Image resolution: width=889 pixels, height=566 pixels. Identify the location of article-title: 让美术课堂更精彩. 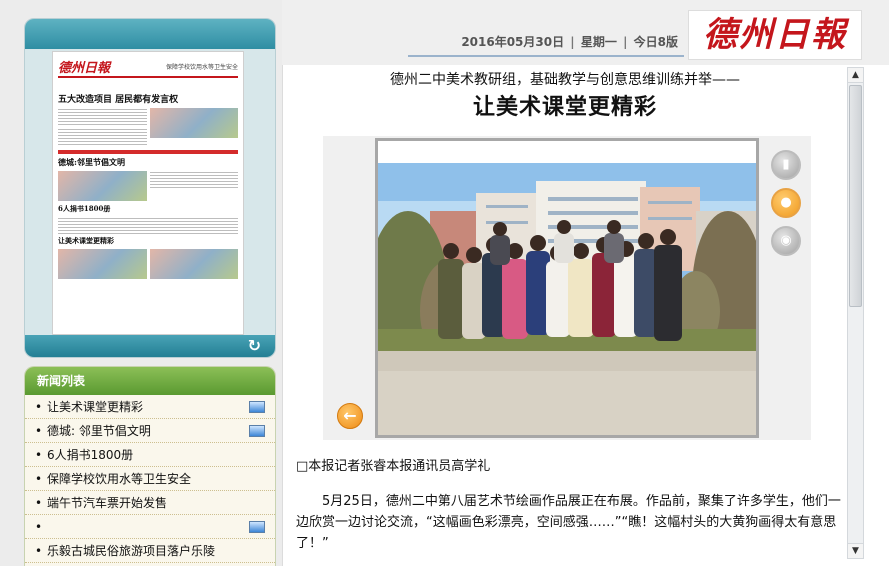
(564, 107).